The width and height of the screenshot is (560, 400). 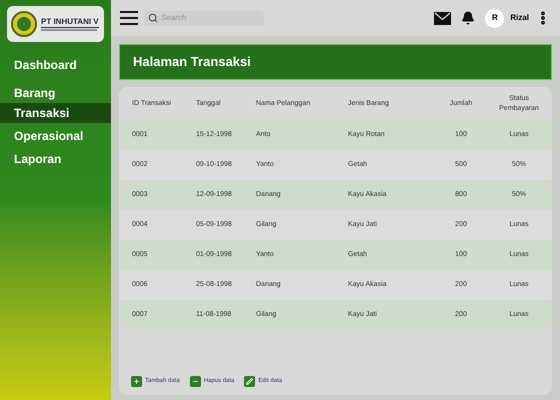 What do you see at coordinates (519, 18) in the screenshot?
I see `user-name: Rizal` at bounding box center [519, 18].